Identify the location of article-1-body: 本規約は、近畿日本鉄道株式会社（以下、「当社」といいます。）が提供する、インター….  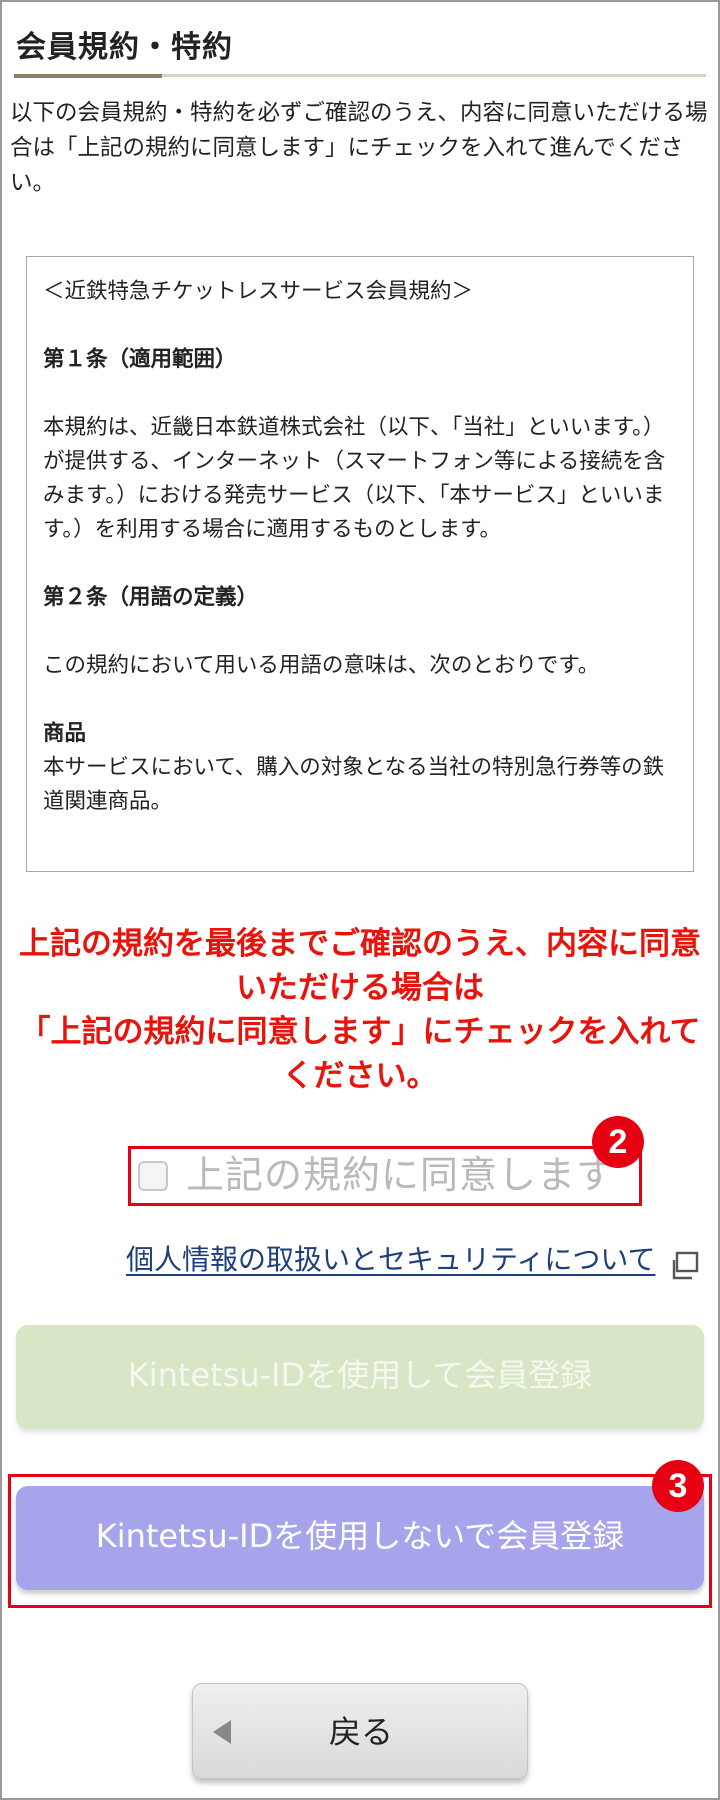
(354, 478).